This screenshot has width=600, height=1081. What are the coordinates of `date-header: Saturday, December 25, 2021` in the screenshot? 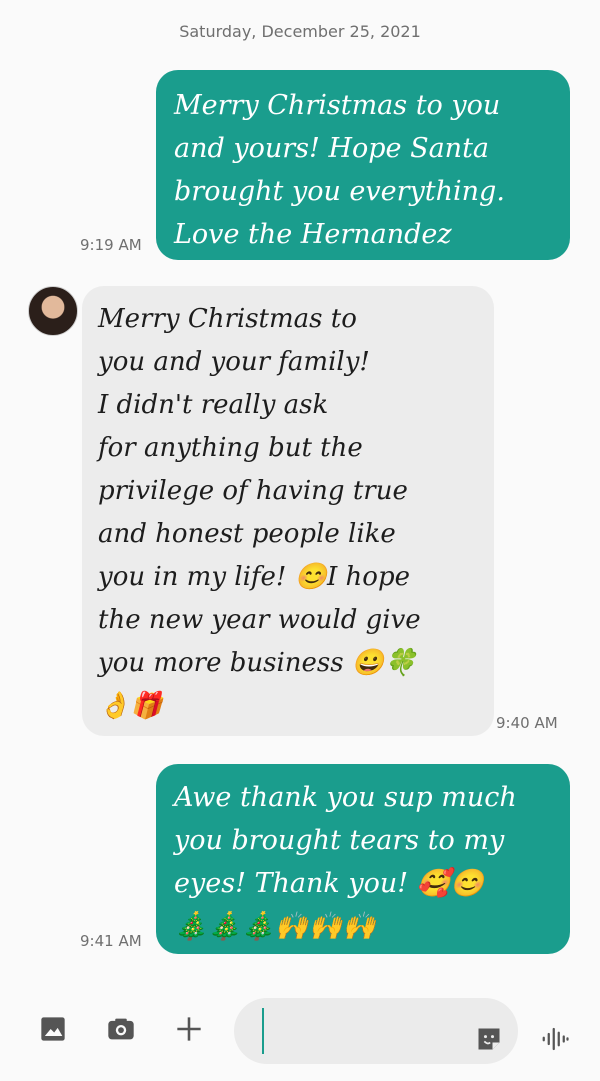 It's located at (300, 31).